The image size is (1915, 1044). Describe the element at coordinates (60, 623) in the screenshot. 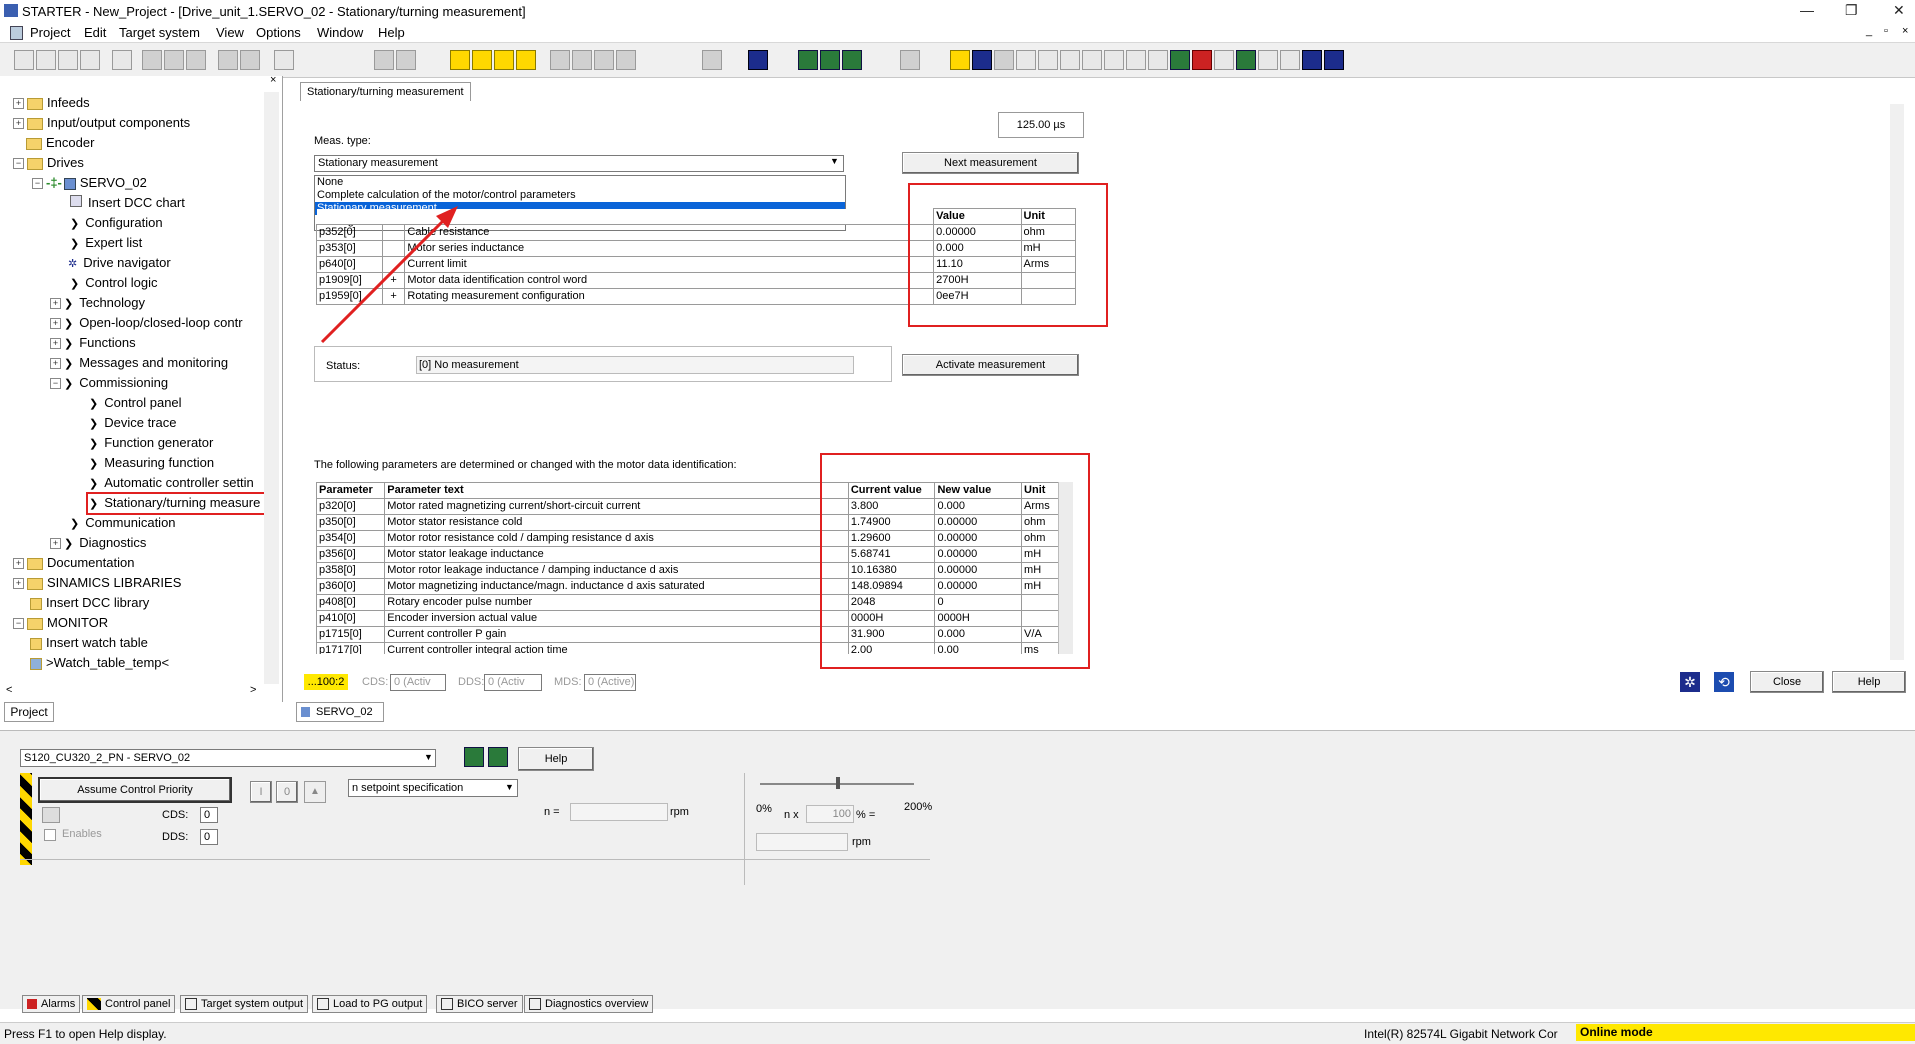

I see `tree-item-monitor: − MONITOR` at that location.